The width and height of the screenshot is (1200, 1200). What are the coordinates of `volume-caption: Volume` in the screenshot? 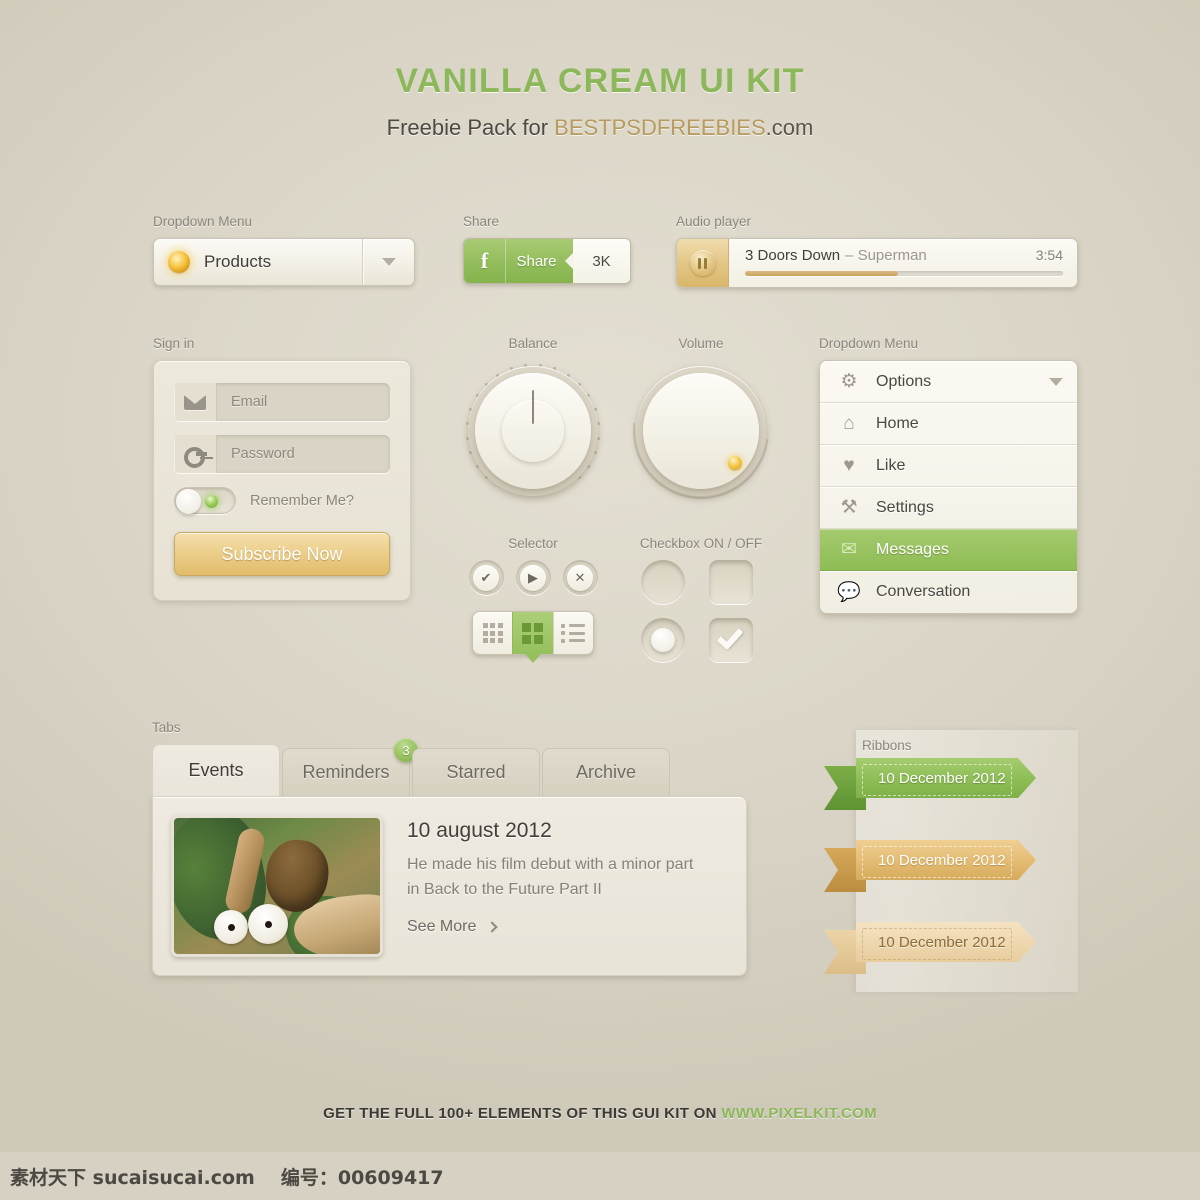 It's located at (701, 343).